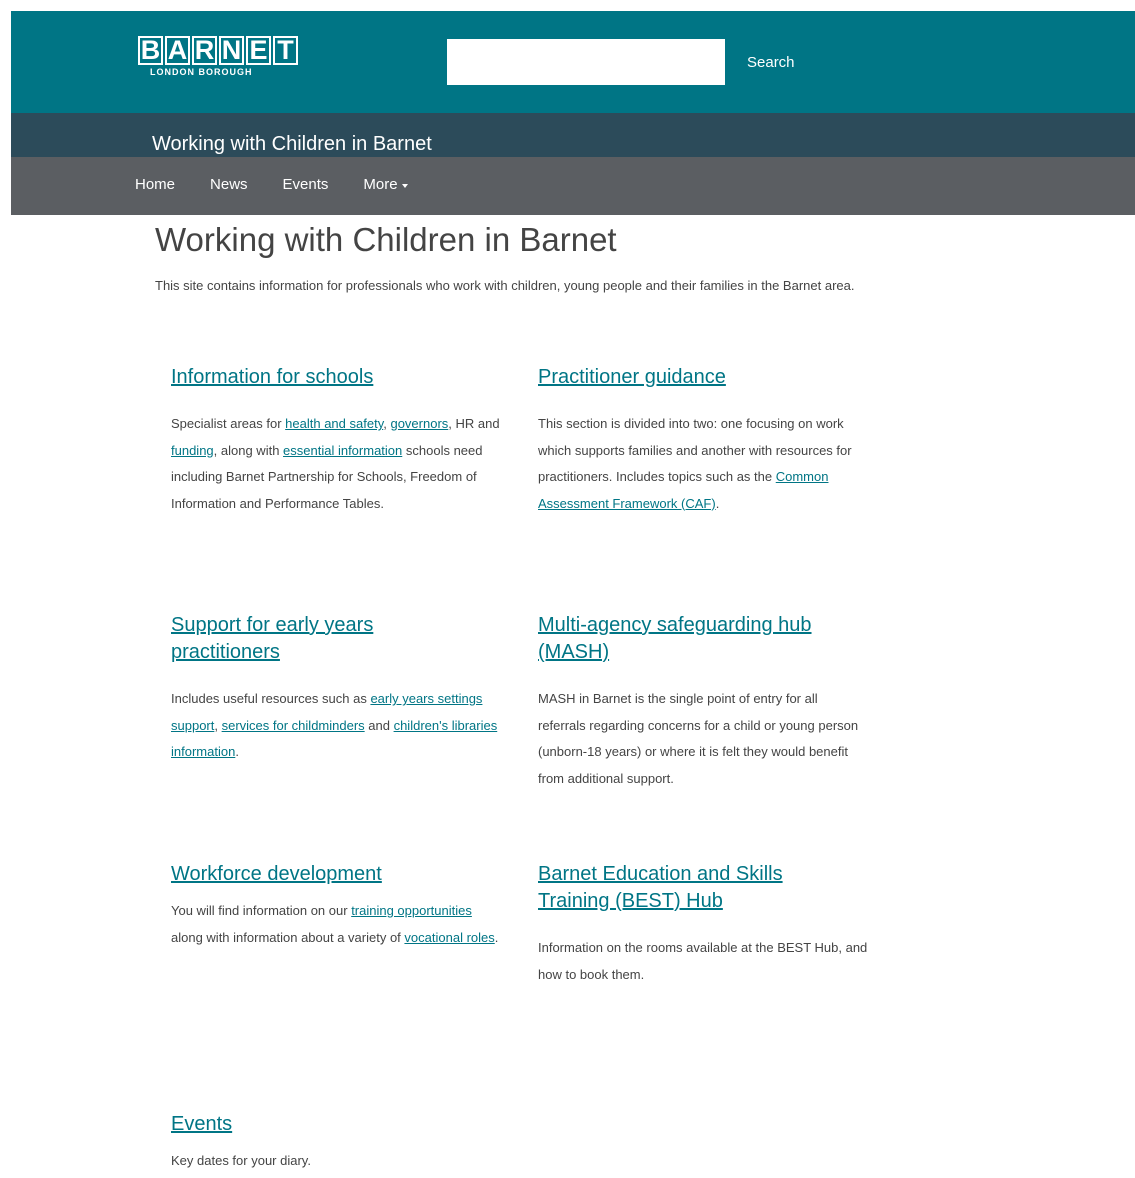 This screenshot has width=1135, height=1178. What do you see at coordinates (771, 62) in the screenshot?
I see `search-button: Search` at bounding box center [771, 62].